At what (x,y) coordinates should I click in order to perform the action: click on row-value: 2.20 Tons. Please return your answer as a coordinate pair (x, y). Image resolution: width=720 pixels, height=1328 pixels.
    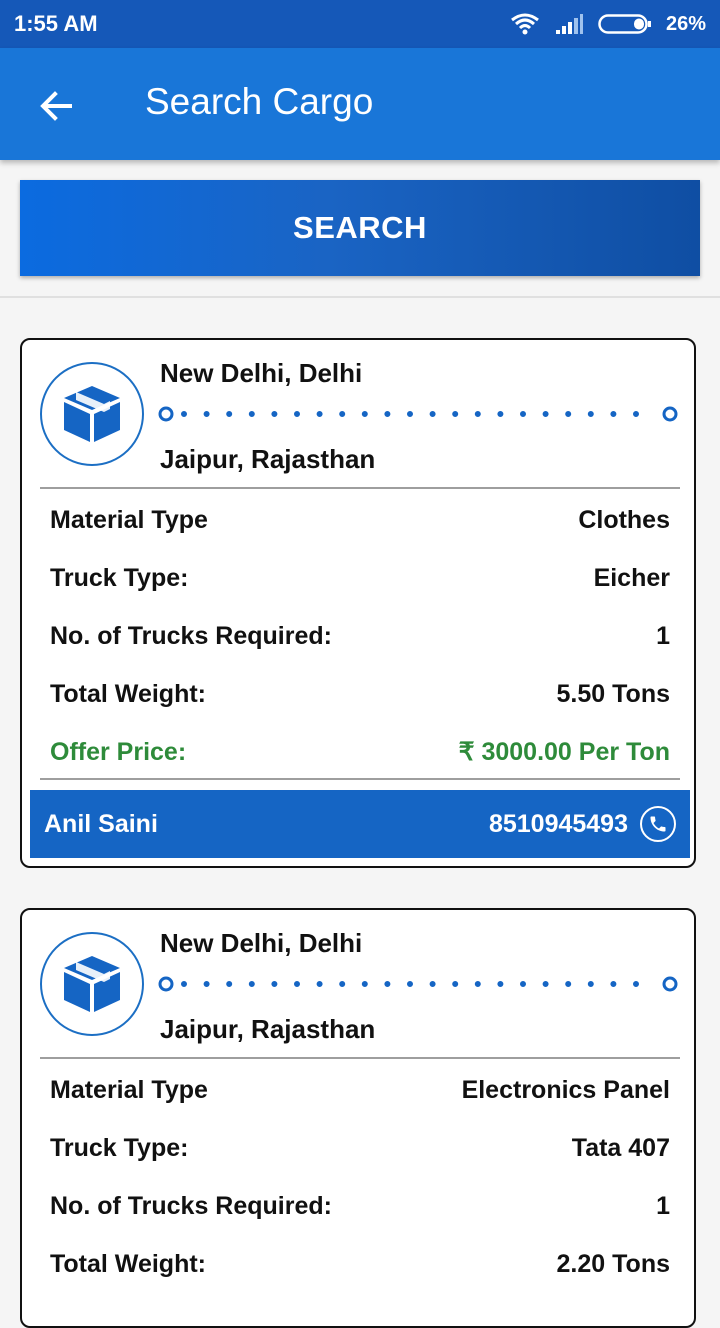
    Looking at the image, I should click on (613, 1263).